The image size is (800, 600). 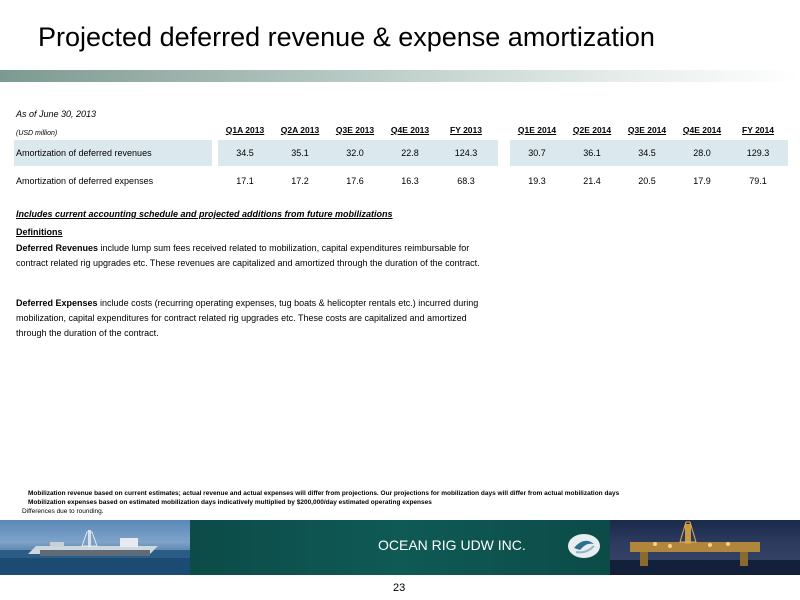 What do you see at coordinates (355, 181) in the screenshot?
I see `table-cell: 17.6` at bounding box center [355, 181].